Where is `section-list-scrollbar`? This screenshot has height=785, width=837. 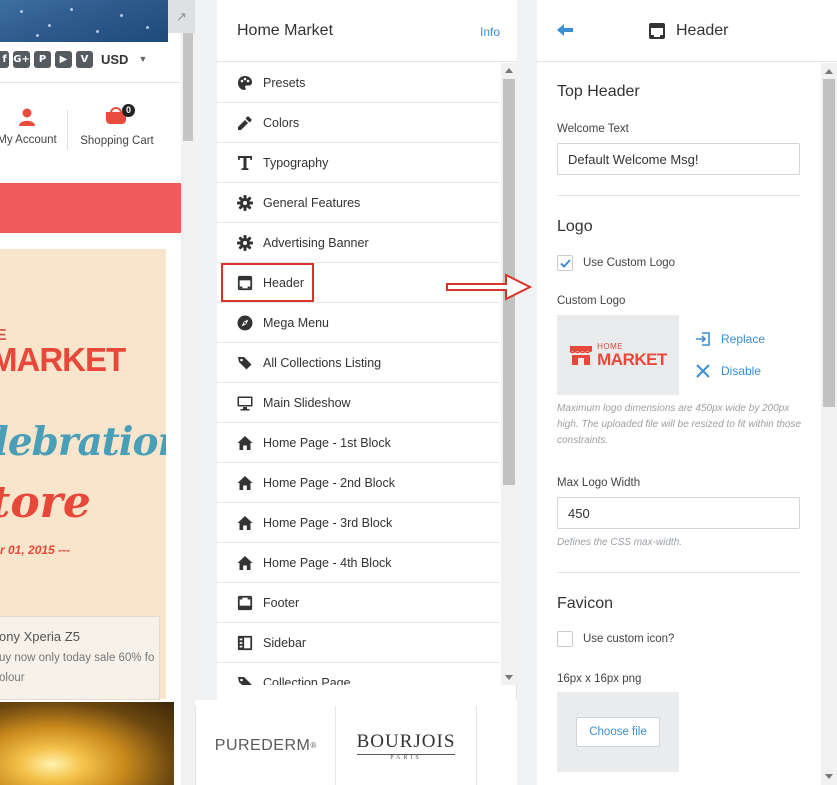
section-list-scrollbar is located at coordinates (509, 374).